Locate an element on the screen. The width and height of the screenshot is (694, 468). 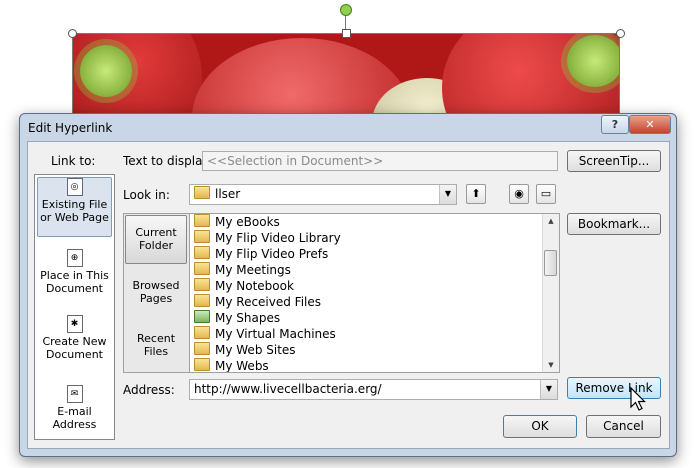
document-place-icon: ⊕ is located at coordinates (74, 258).